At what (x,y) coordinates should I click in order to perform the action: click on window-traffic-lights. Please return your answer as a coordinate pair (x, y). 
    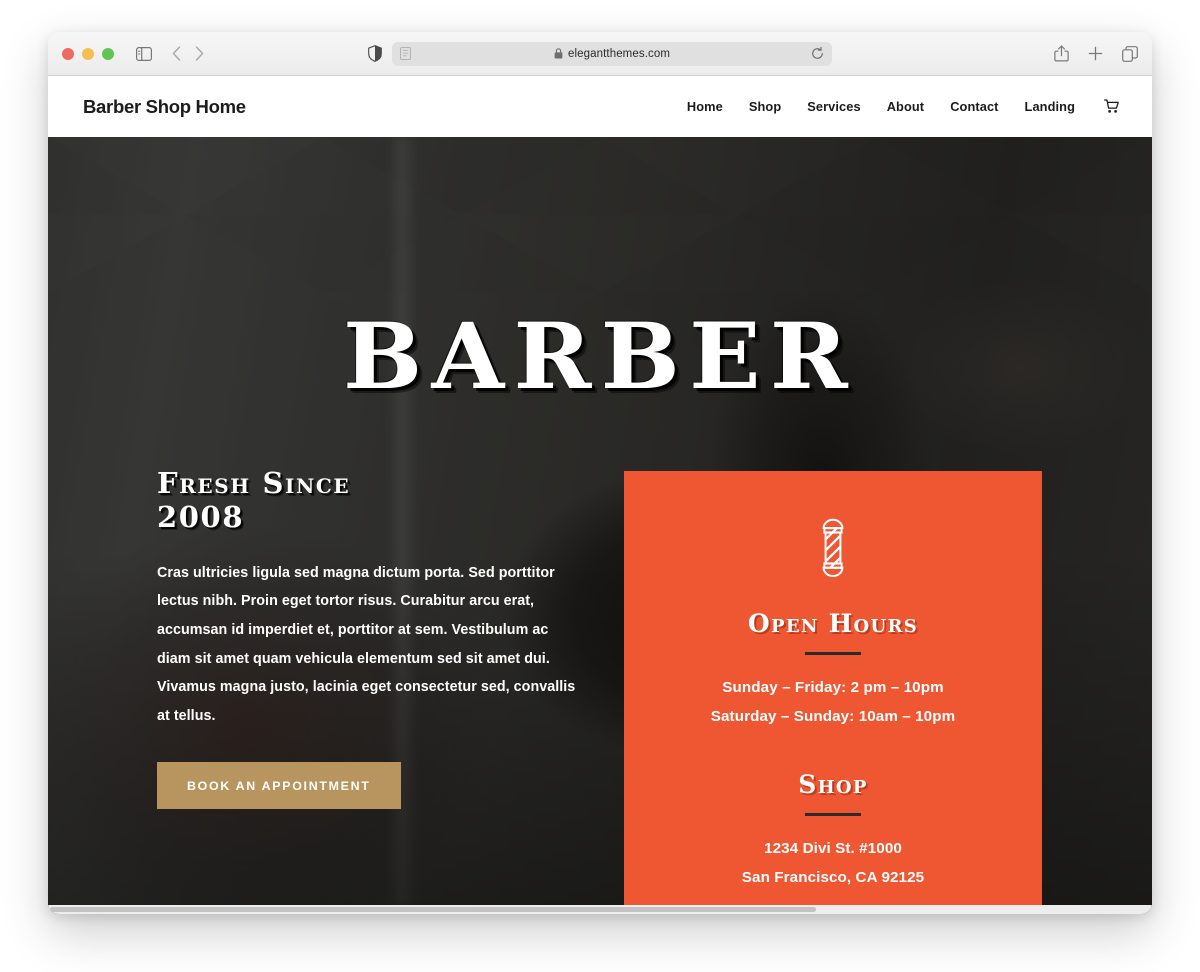
    Looking at the image, I should click on (88, 53).